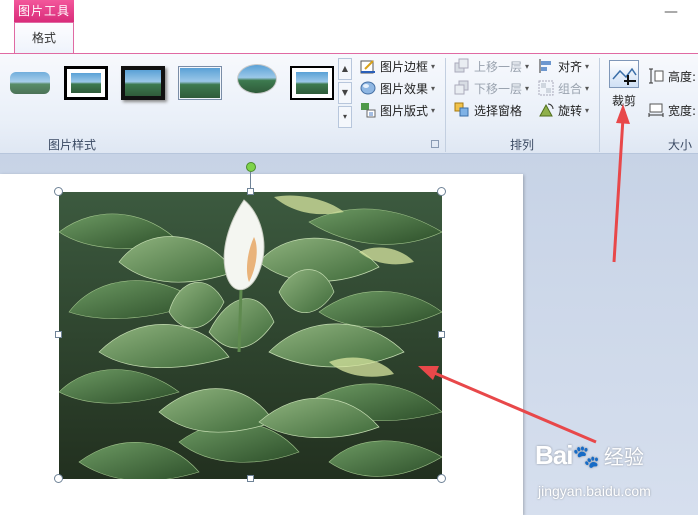 This screenshot has width=698, height=515. I want to click on width-field: 宽度:, so click(672, 110).